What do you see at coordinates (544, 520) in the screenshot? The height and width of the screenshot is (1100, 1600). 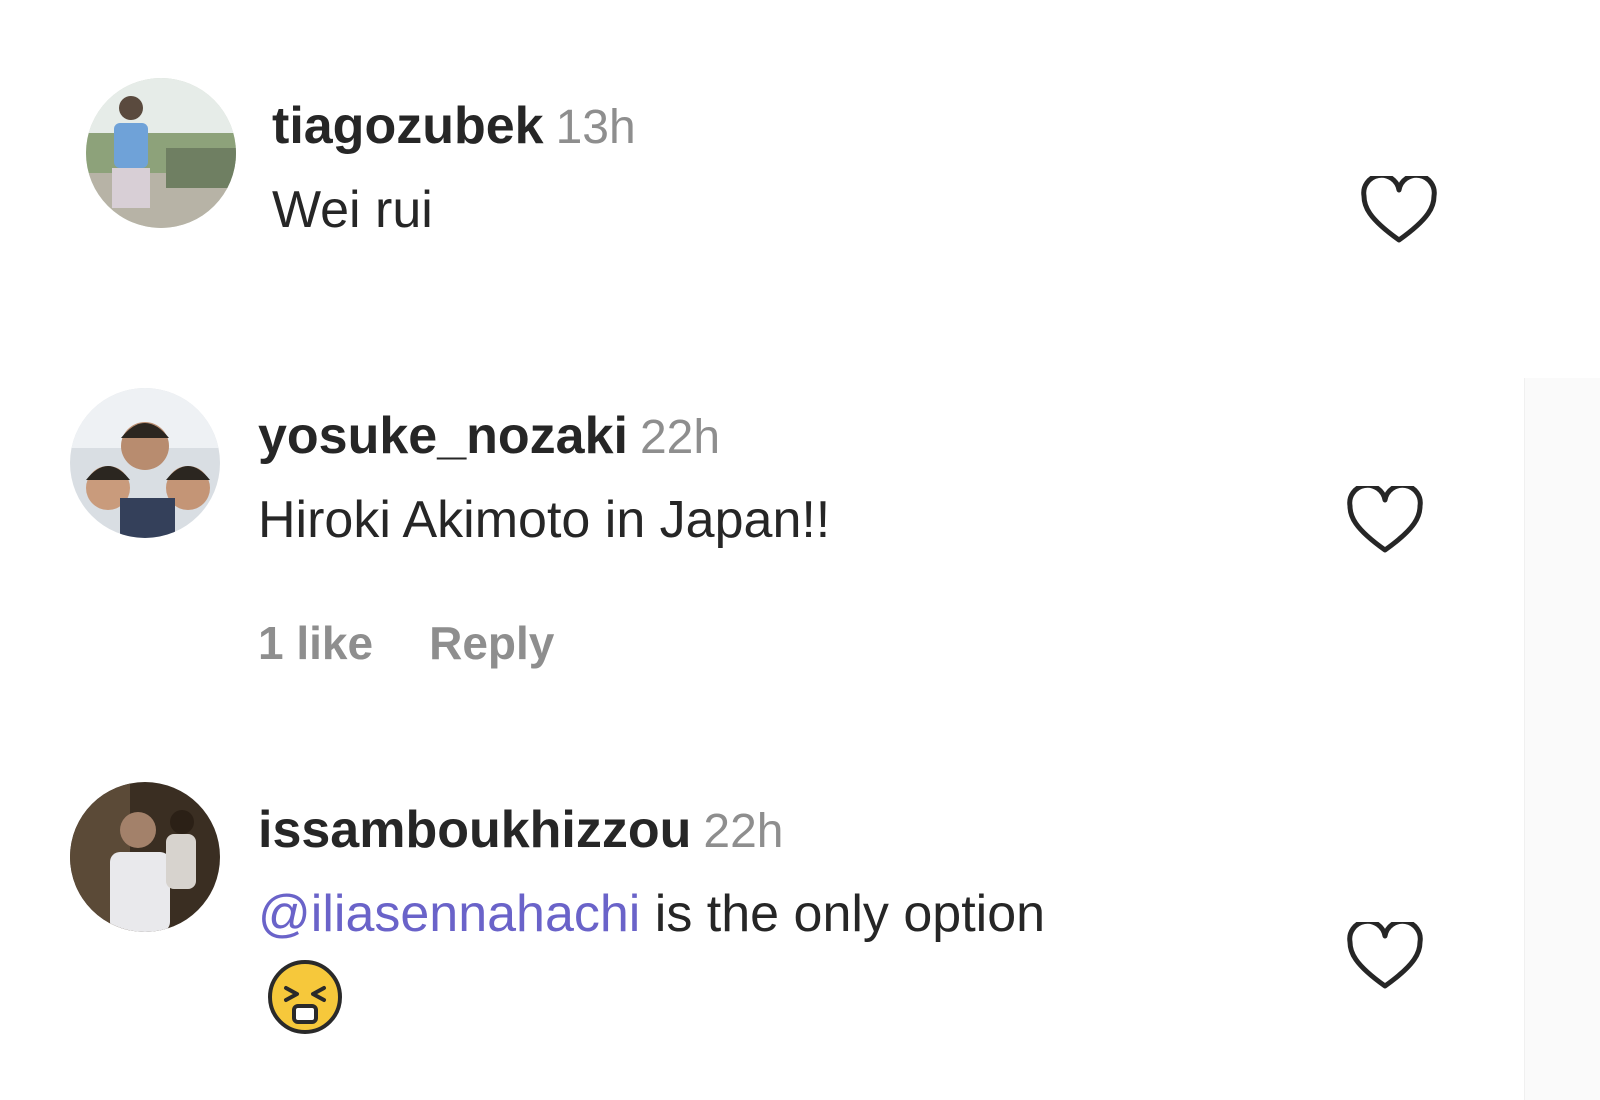 I see `comment-text: Hiroki Akimoto in Japan!!` at bounding box center [544, 520].